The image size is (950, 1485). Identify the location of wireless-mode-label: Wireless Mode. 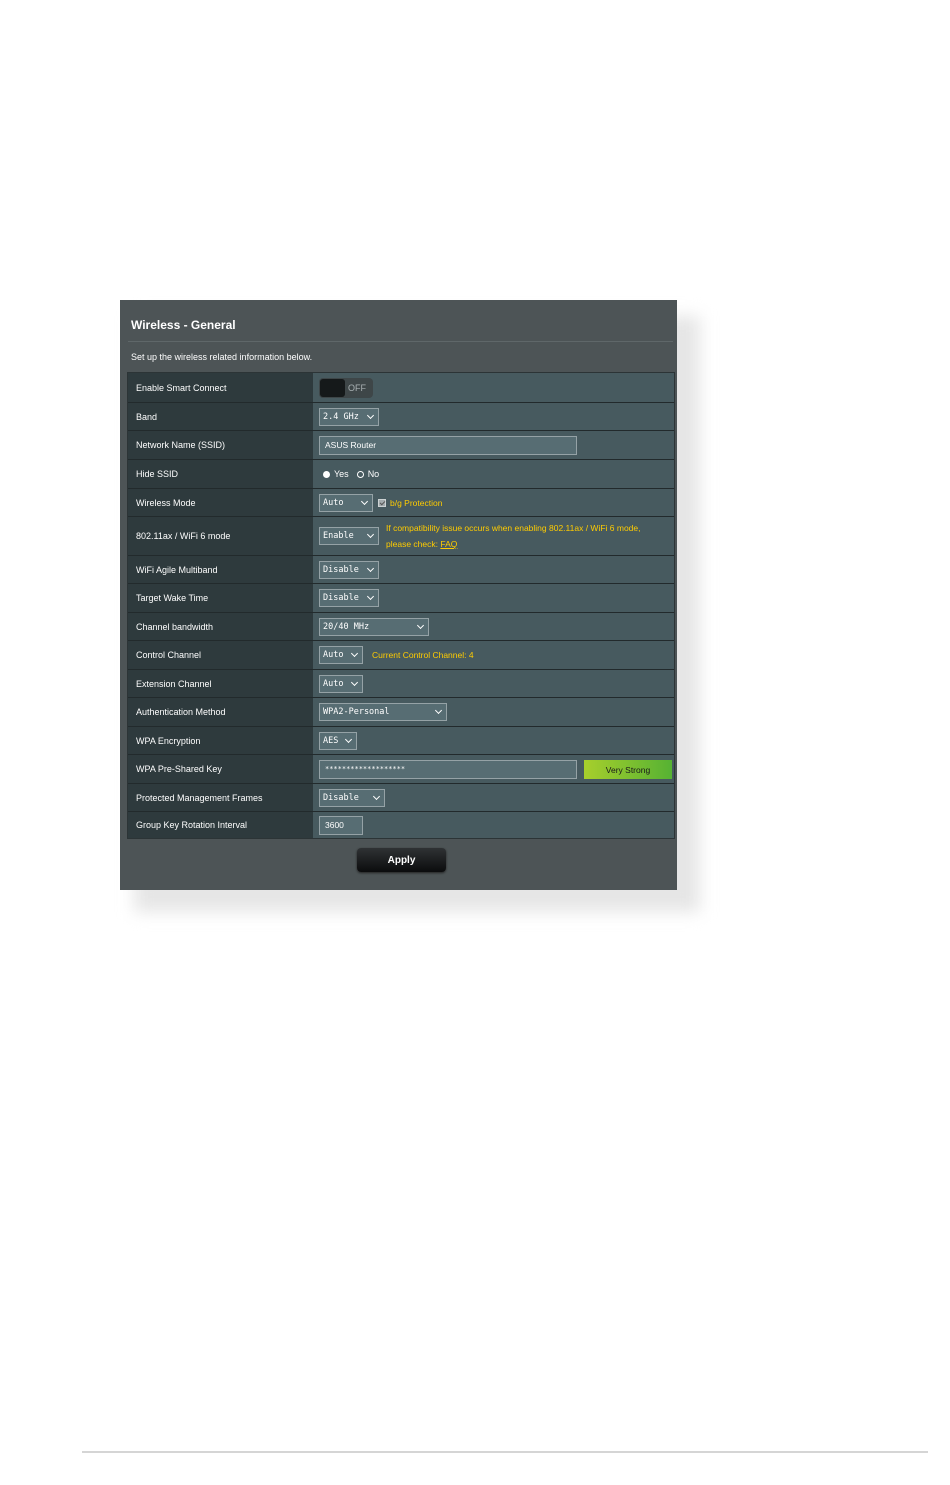
(220, 502).